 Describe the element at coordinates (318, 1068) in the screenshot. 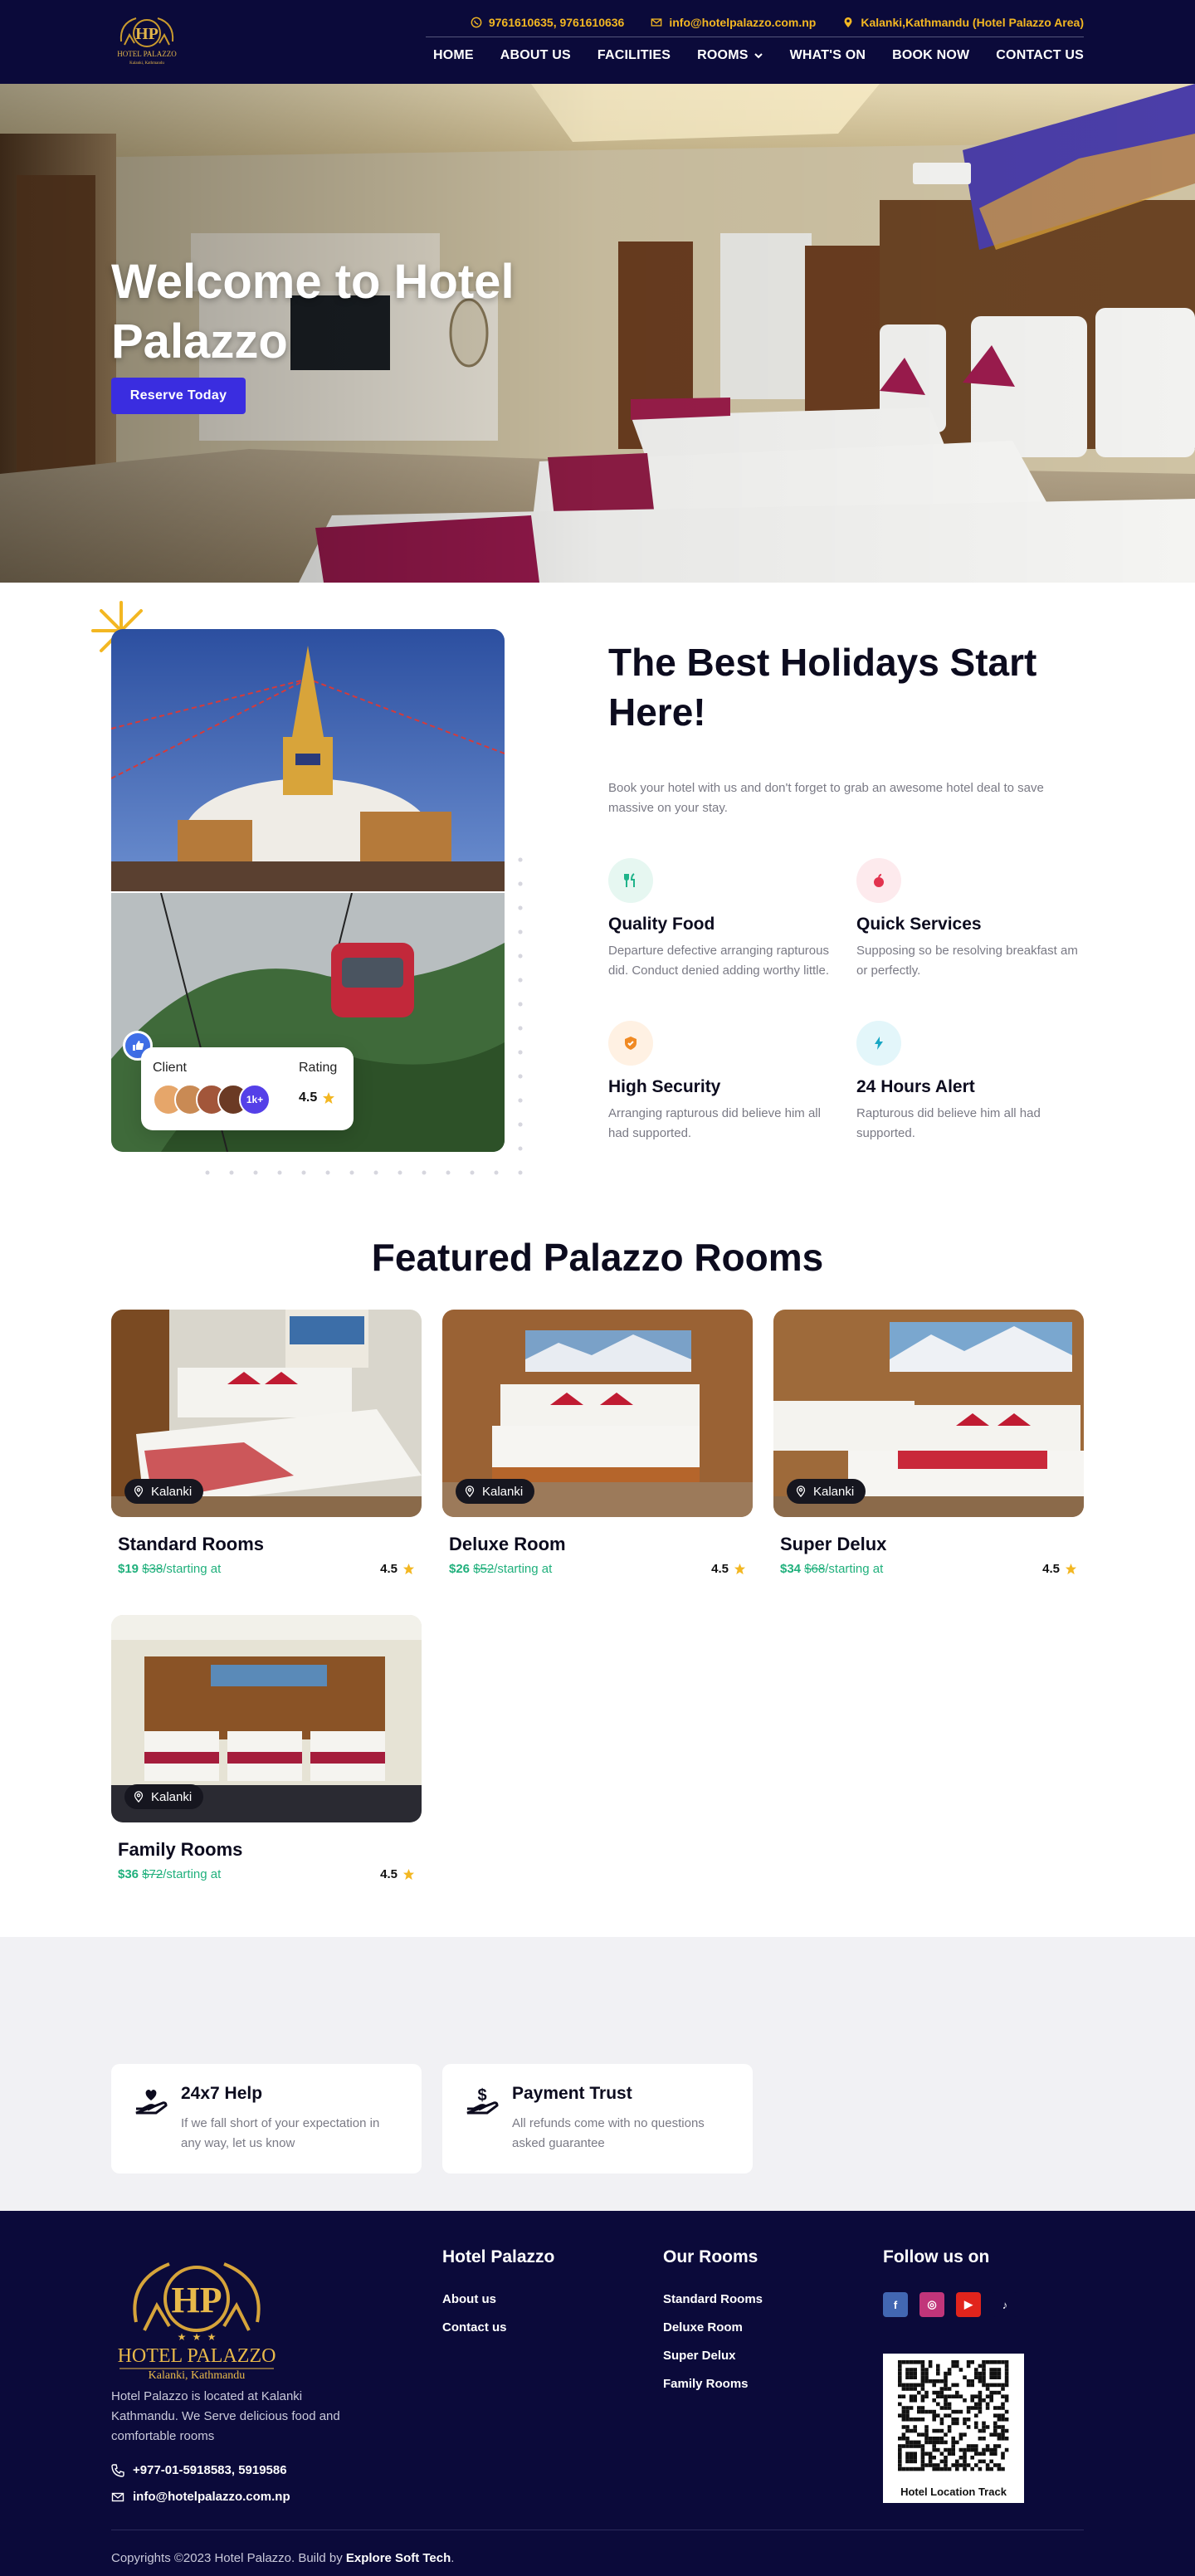

I see `rating-label: Rating` at that location.